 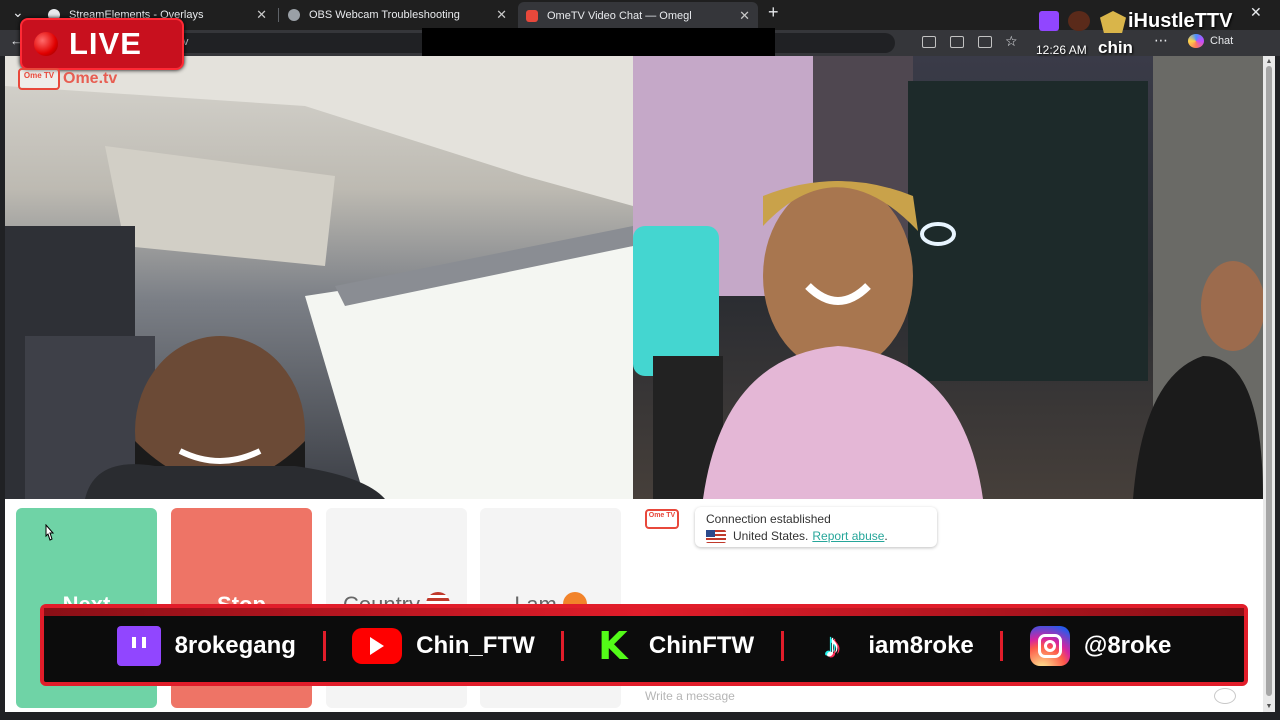 What do you see at coordinates (1079, 21) in the screenshot?
I see `emblem-icon` at bounding box center [1079, 21].